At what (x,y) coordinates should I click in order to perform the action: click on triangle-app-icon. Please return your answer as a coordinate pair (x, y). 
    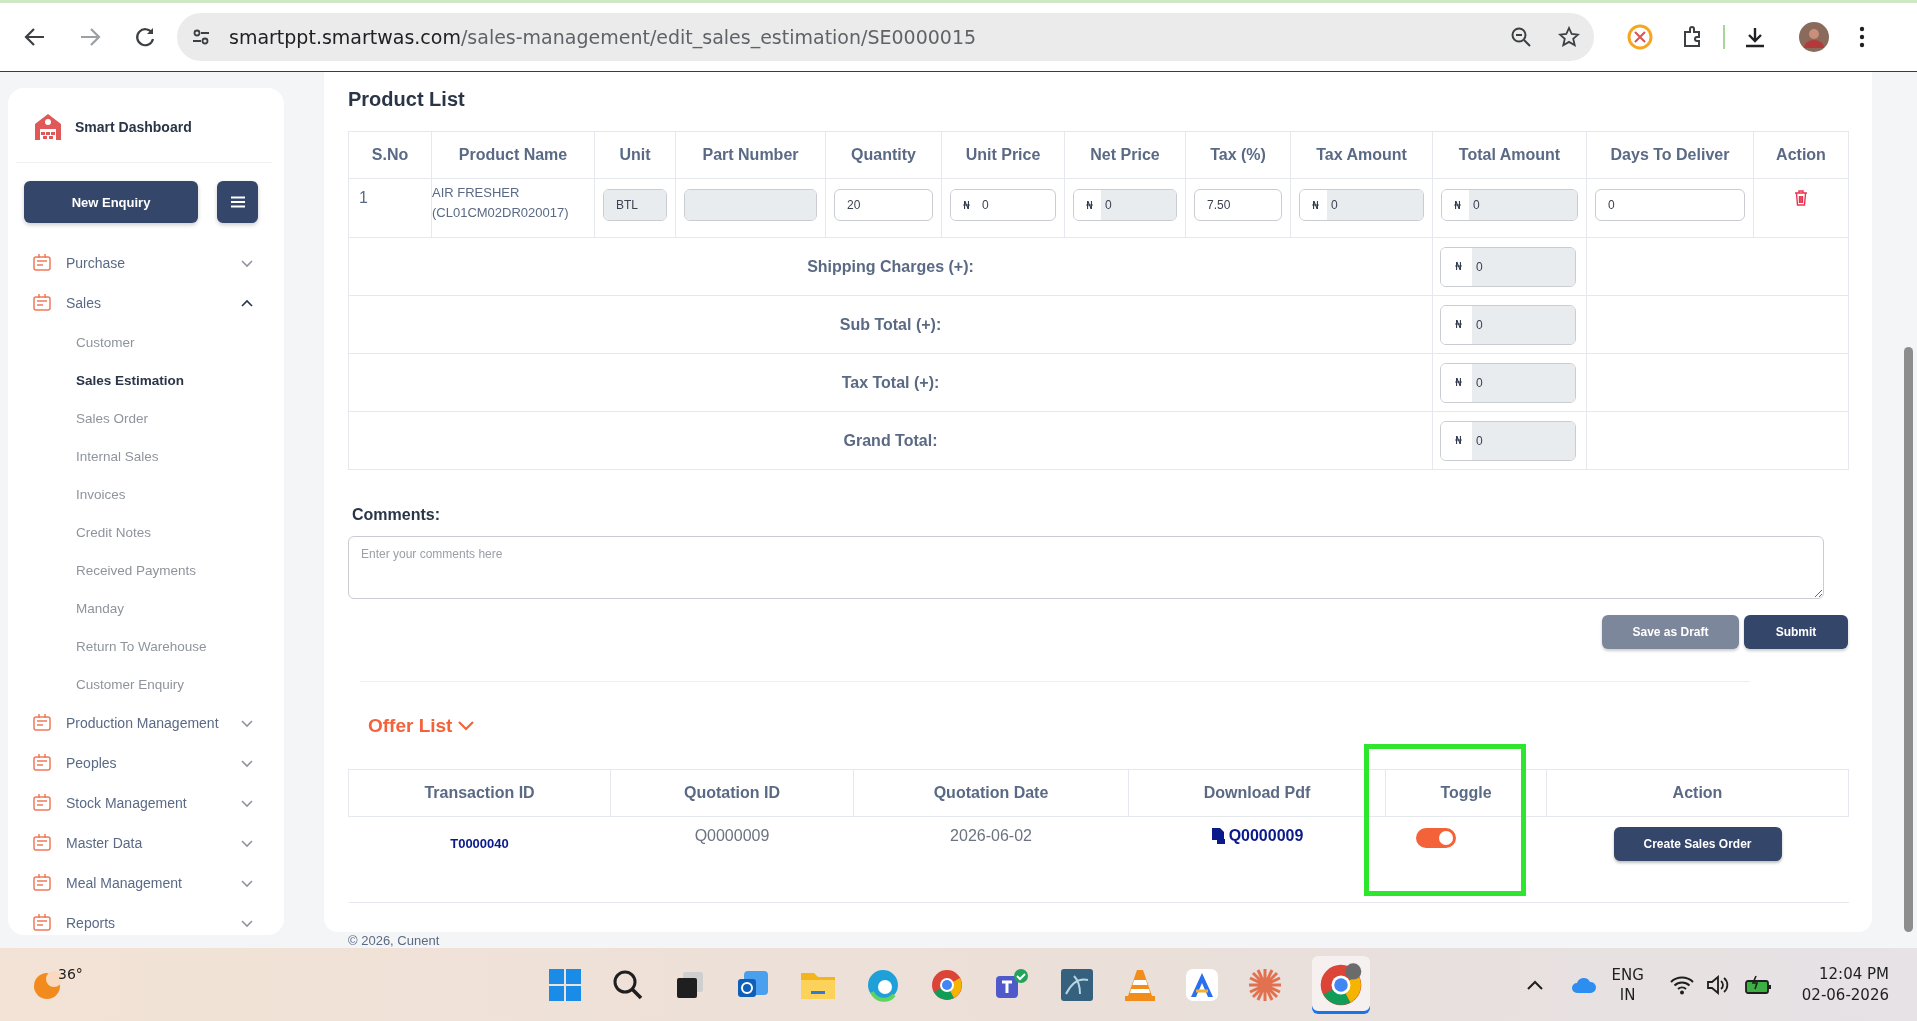
    Looking at the image, I should click on (1201, 984).